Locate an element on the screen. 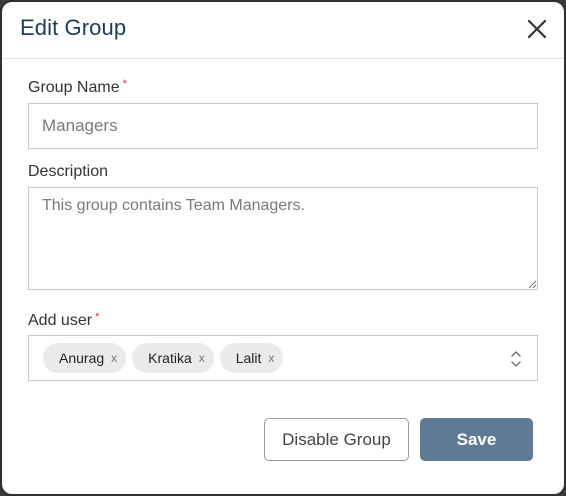  close-button is located at coordinates (537, 29).